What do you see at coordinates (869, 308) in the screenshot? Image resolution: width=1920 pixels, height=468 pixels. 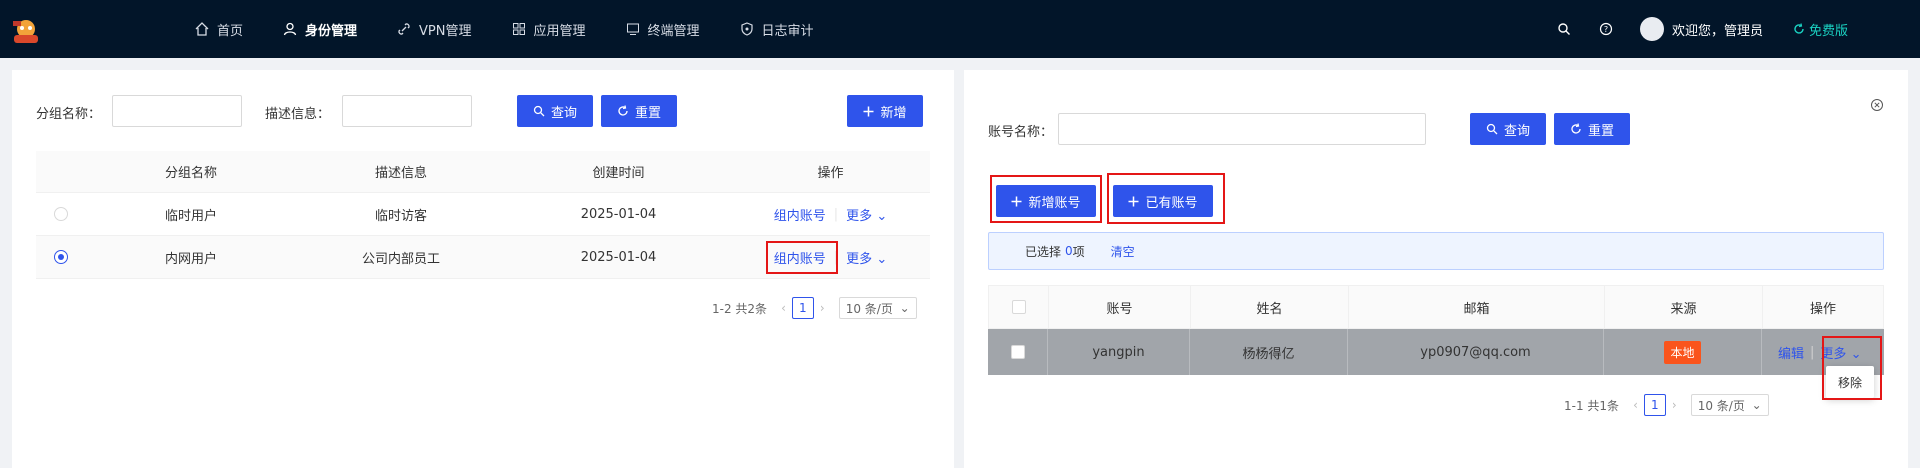 I see `page-size-label: 10 条/页` at bounding box center [869, 308].